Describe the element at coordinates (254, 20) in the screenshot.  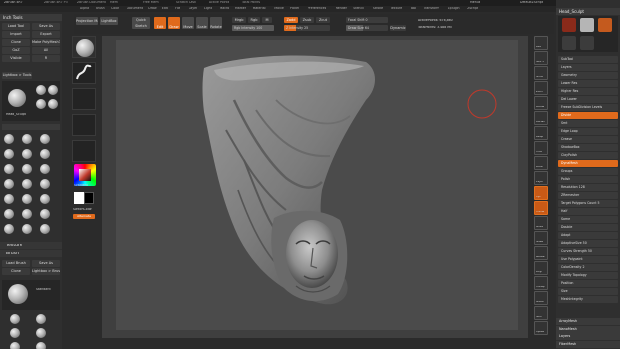
I see `rgb-button: Rgb` at that location.